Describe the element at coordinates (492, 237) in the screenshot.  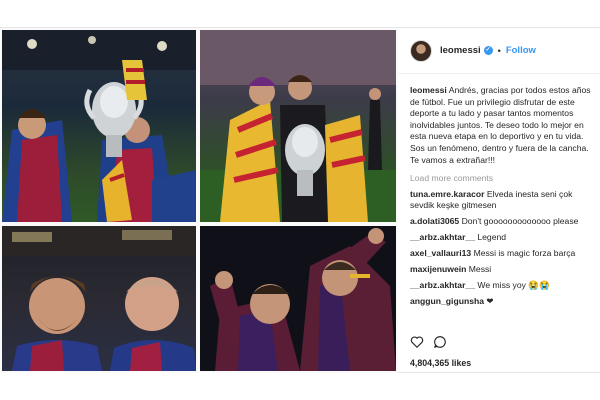
I see `comment-text: Legend` at that location.